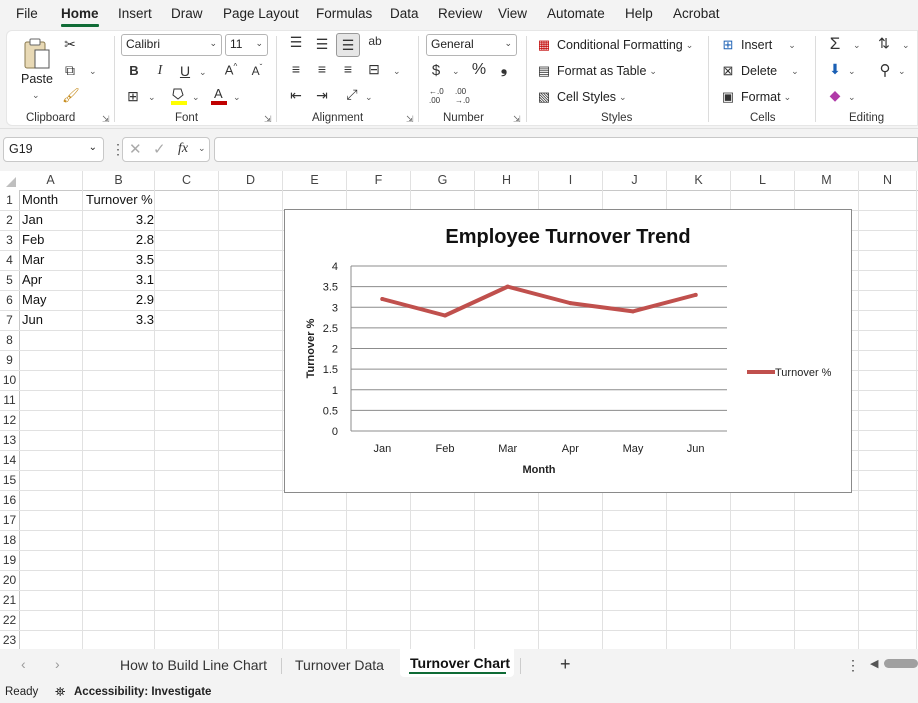 The height and width of the screenshot is (703, 918). I want to click on merge-center-icon: ⊟, so click(374, 69).